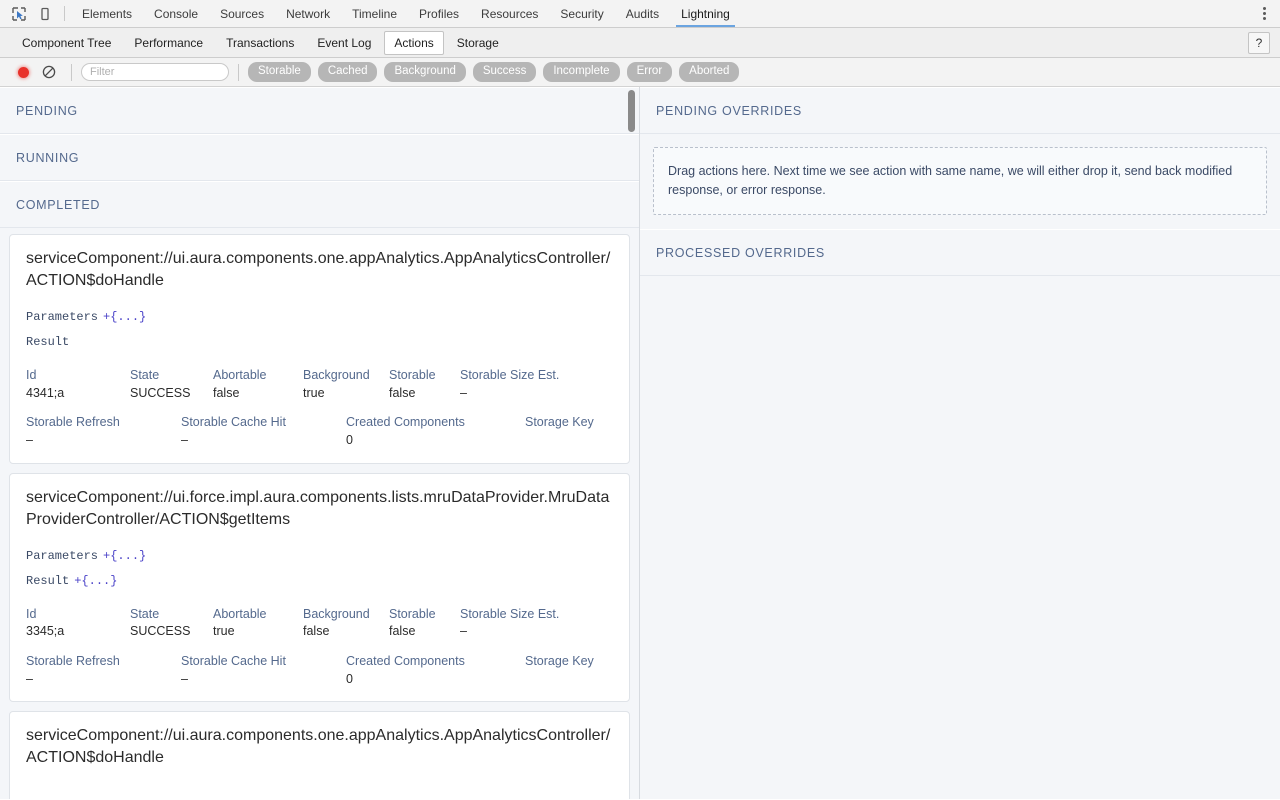 Image resolution: width=1280 pixels, height=800 pixels. I want to click on record-icon, so click(23, 72).